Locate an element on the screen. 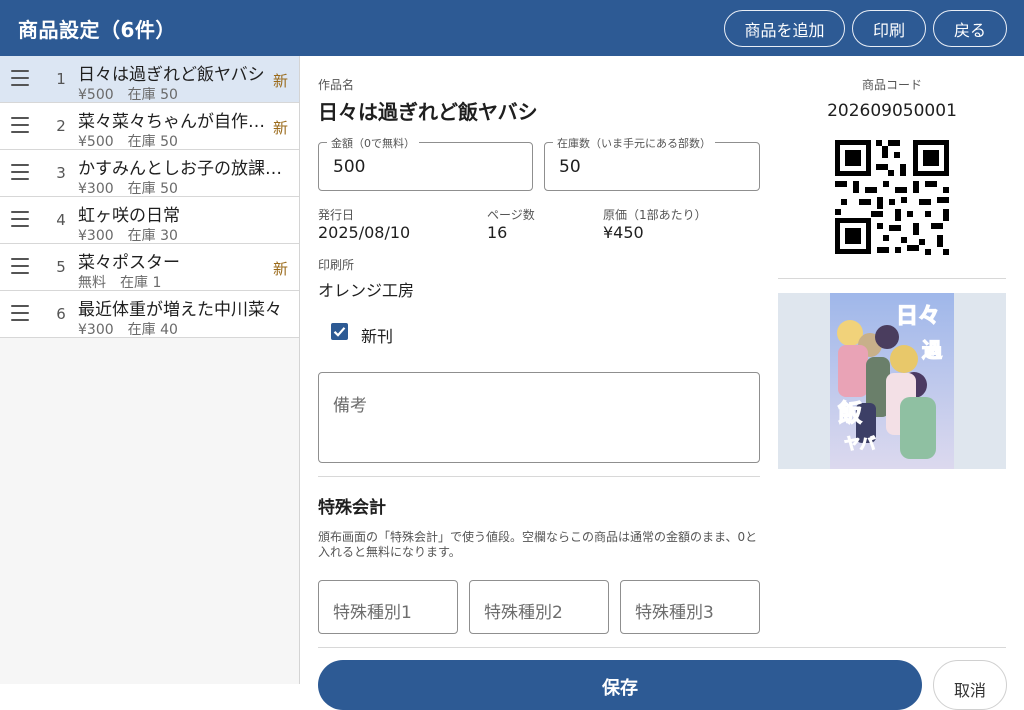 Image resolution: width=1024 pixels, height=710 pixels. item-meta: 無料 在庫 1 is located at coordinates (120, 283).